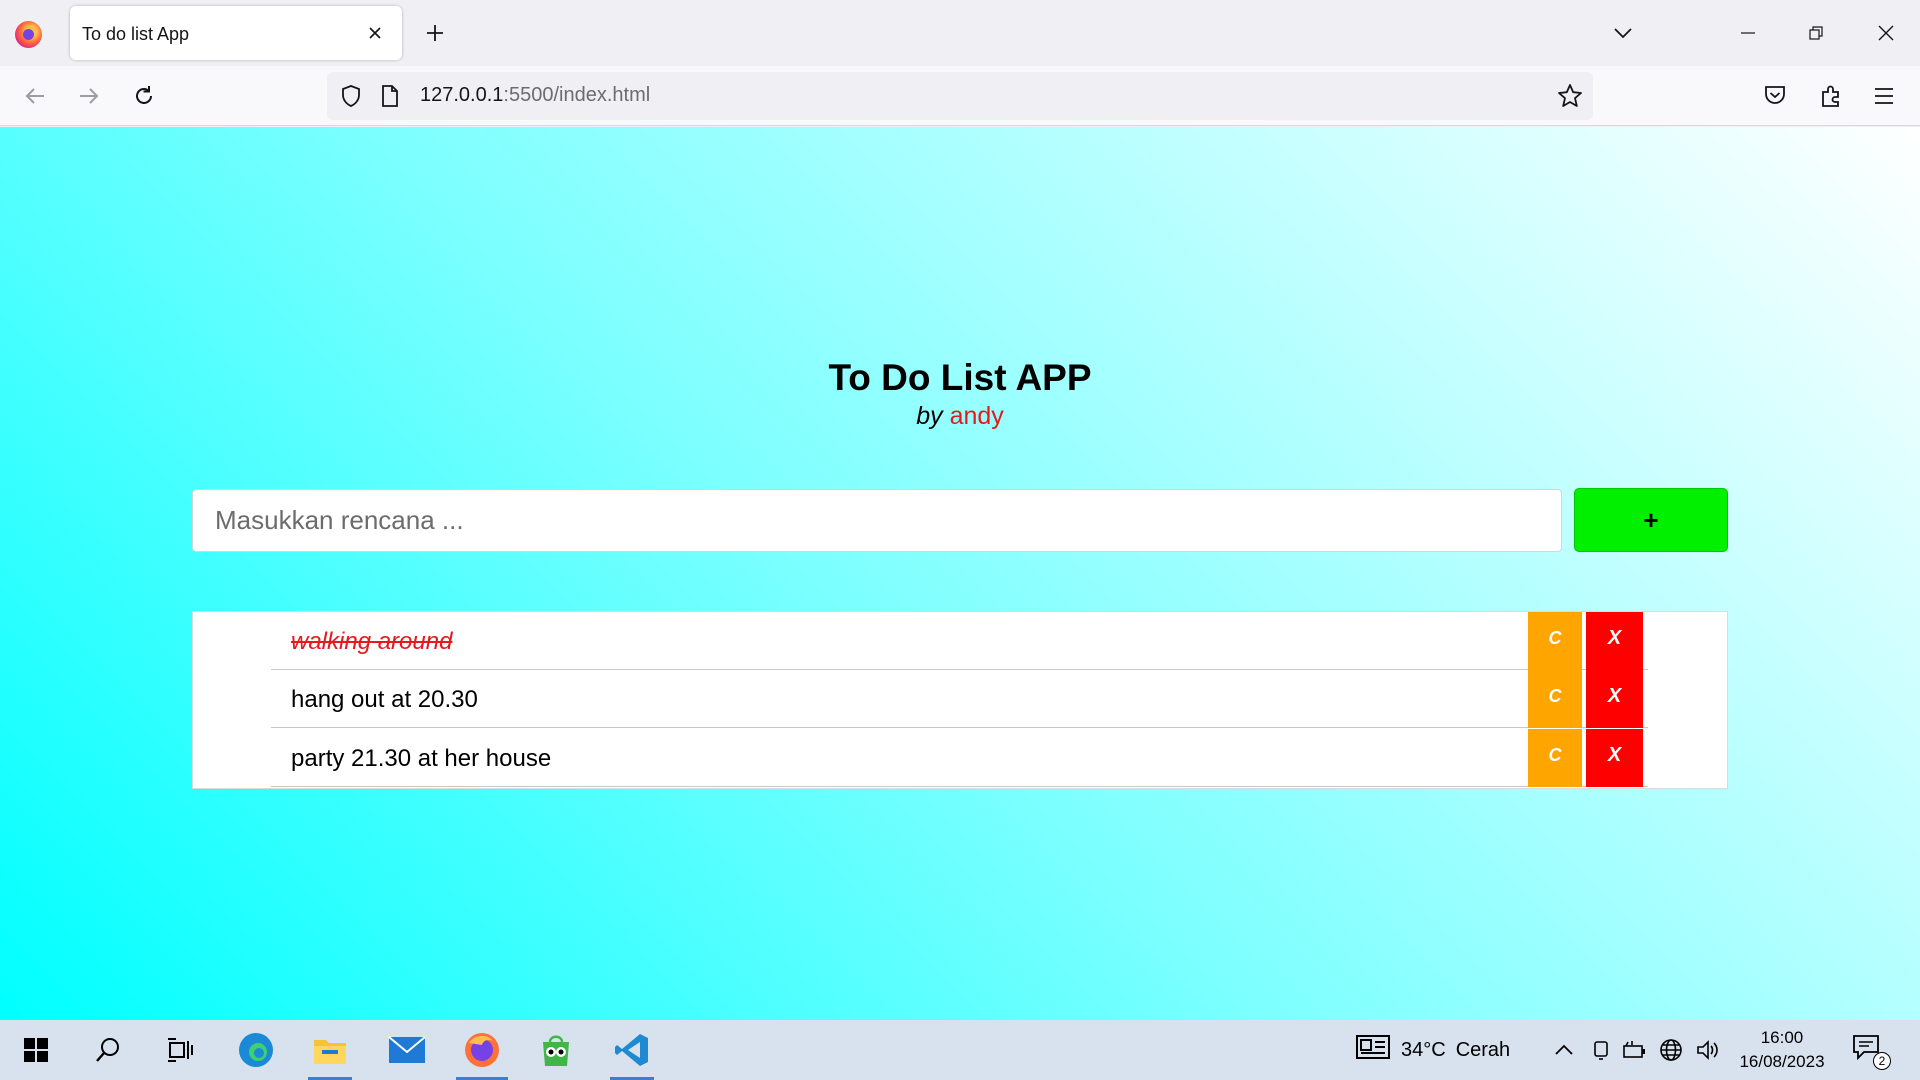  Describe the element at coordinates (180, 1050) in the screenshot. I see `task-view-icon` at that location.